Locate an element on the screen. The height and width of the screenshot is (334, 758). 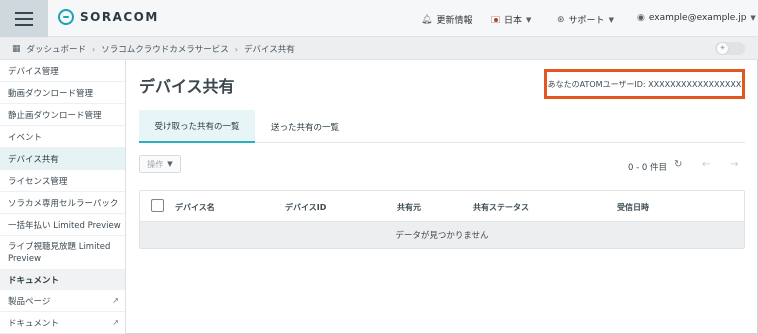
tab-sent-shares: 送った共有の一覧 is located at coordinates (305, 126).